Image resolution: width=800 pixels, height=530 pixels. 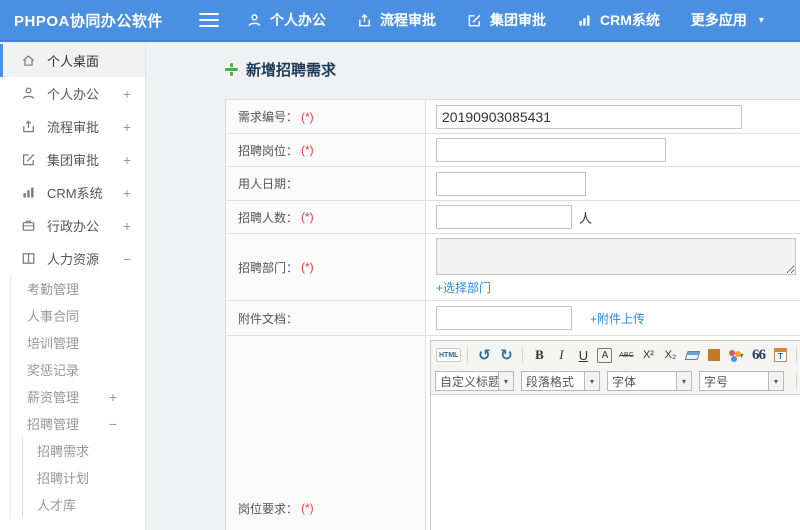 What do you see at coordinates (268, 184) in the screenshot?
I see `field-label: 用人日期：` at bounding box center [268, 184].